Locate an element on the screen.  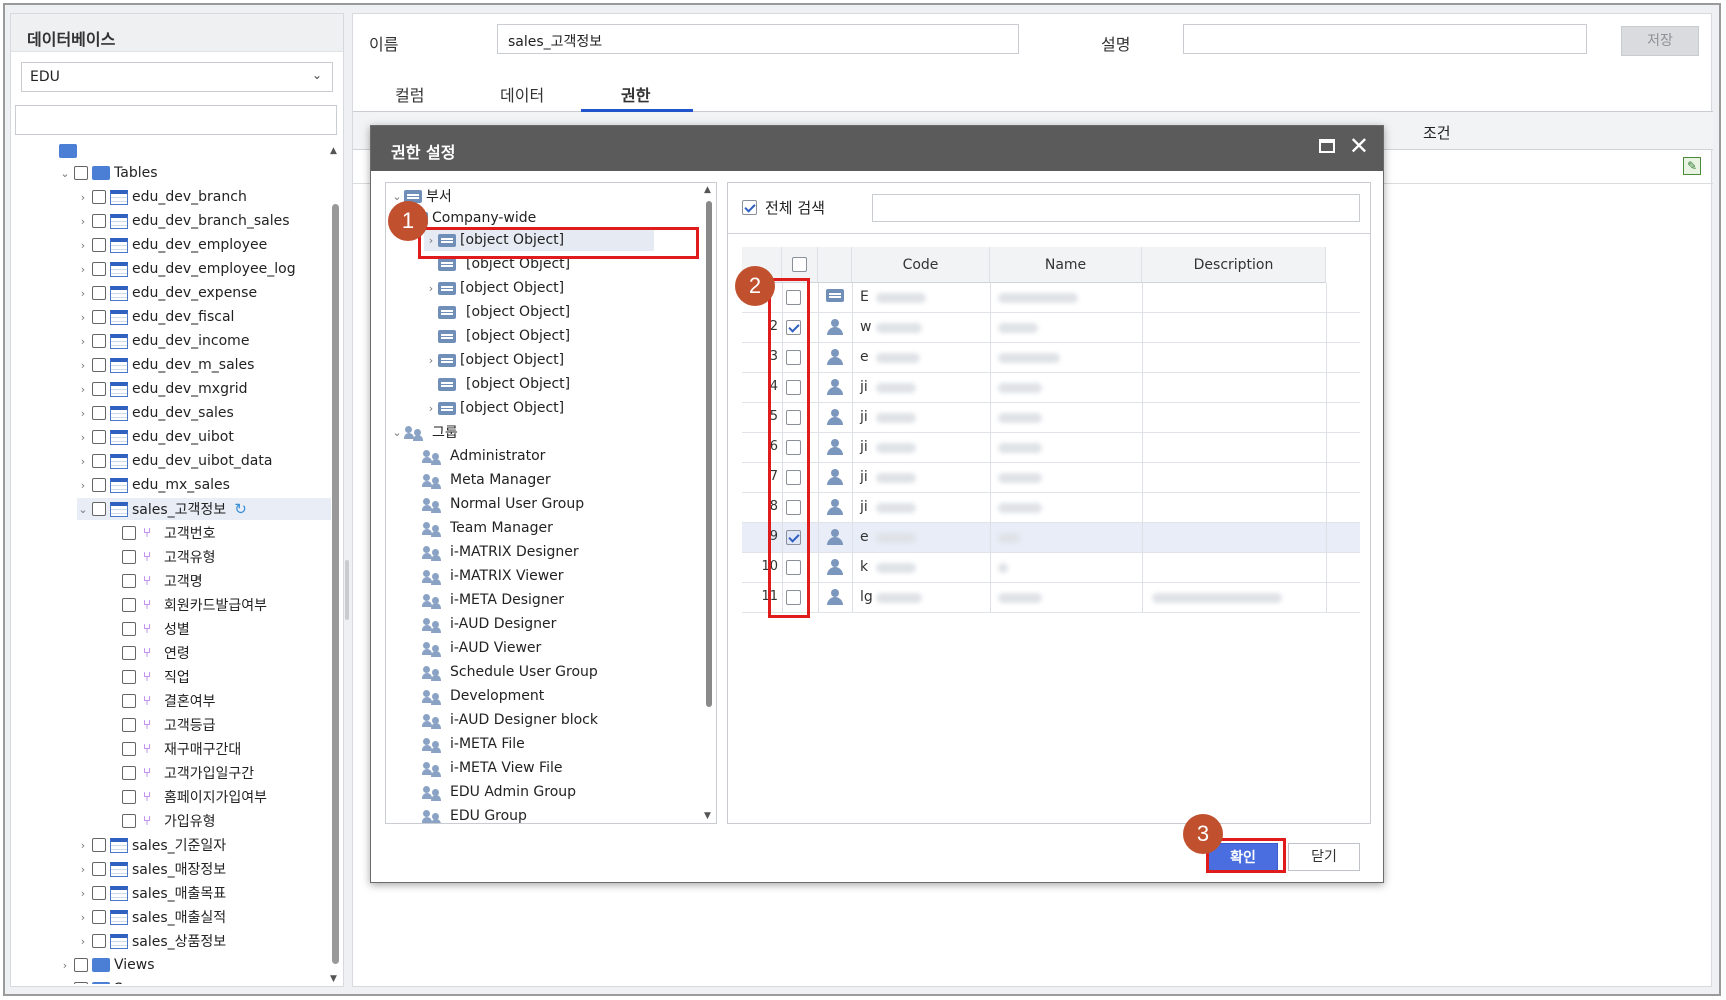
tree-item-table: › edu_dev_fiscal is located at coordinates (156, 317).